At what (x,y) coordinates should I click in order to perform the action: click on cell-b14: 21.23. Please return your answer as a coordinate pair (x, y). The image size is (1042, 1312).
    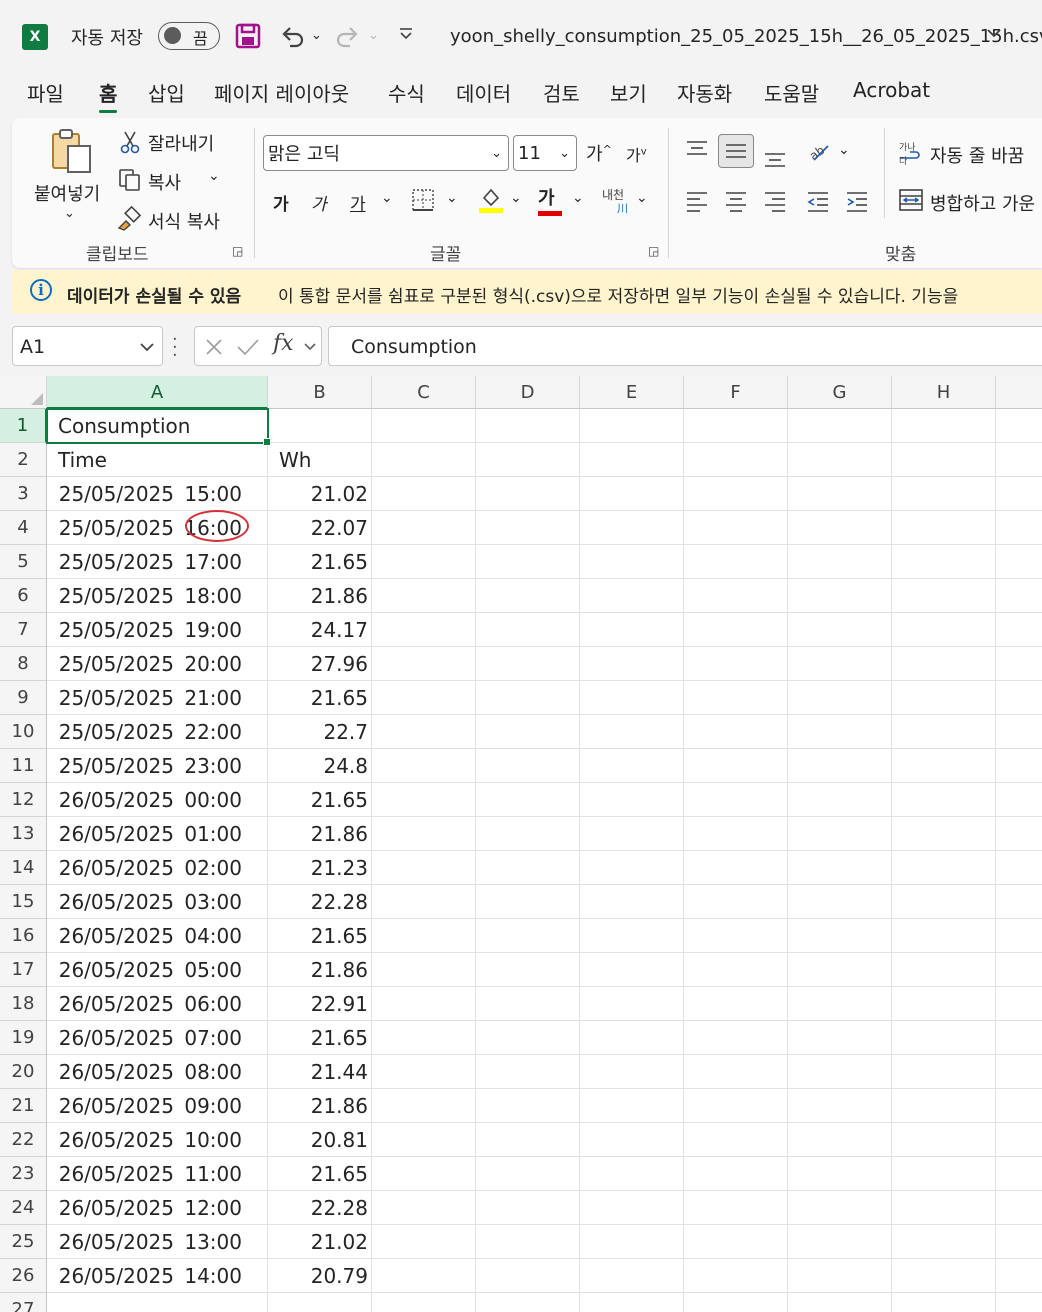
    Looking at the image, I should click on (320, 868).